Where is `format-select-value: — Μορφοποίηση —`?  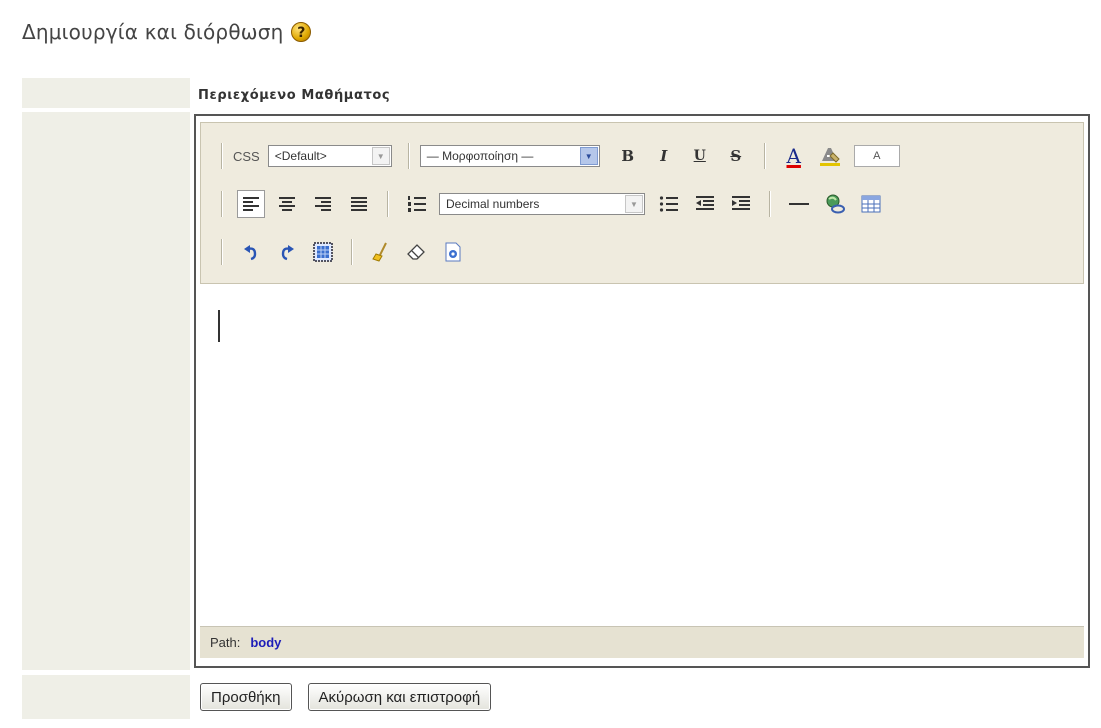
format-select-value: — Μορφοποίηση — is located at coordinates (480, 156).